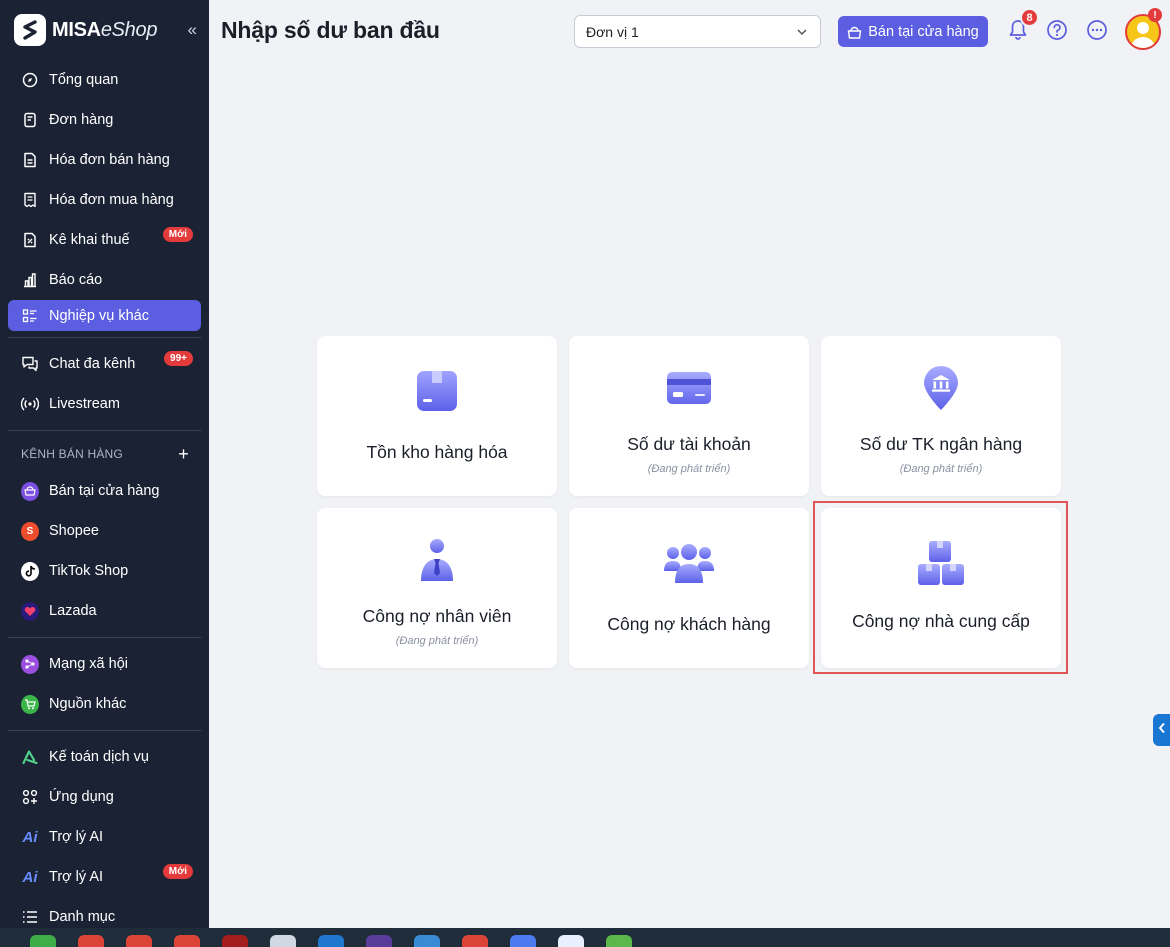 The width and height of the screenshot is (1170, 947). Describe the element at coordinates (30, 757) in the screenshot. I see `accounting-icon` at that location.